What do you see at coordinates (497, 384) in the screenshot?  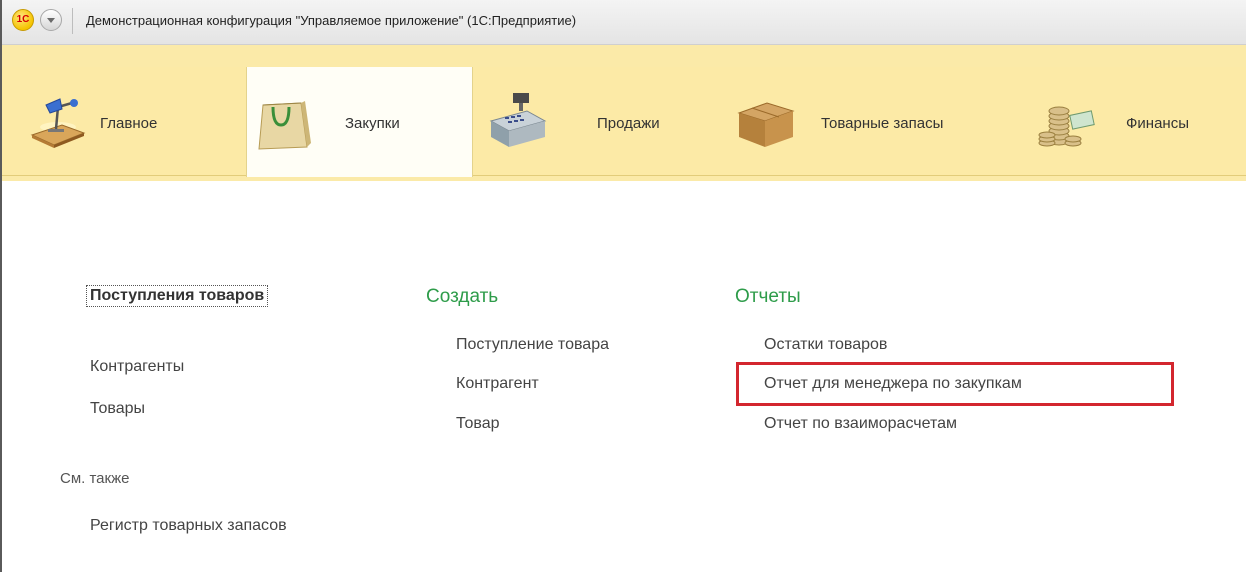 I see `create-counterparty-link: Контрагент` at bounding box center [497, 384].